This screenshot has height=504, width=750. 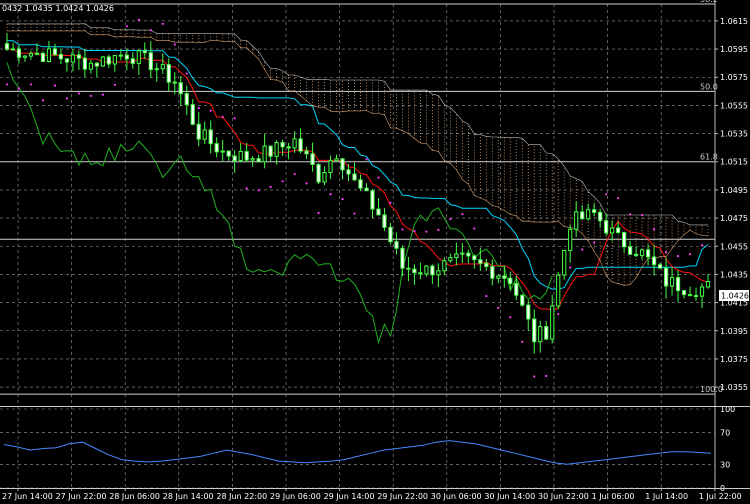 I want to click on price-tick-label: 1.0475, so click(x=734, y=218).